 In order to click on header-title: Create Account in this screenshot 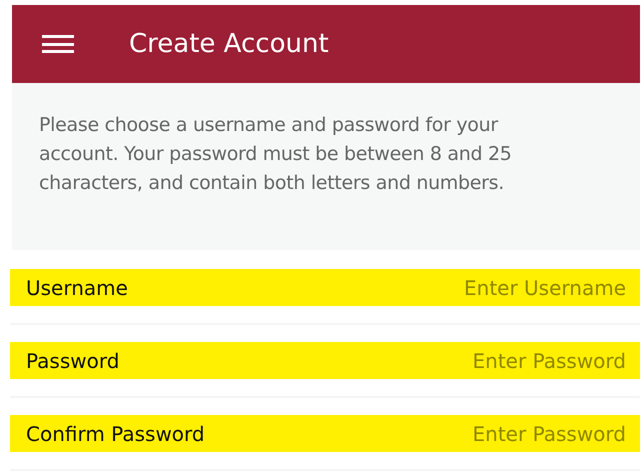, I will do `click(229, 44)`.